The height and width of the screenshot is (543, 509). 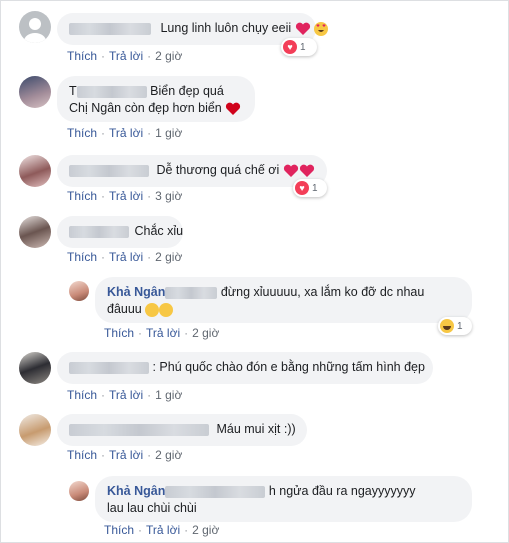 What do you see at coordinates (455, 326) in the screenshot?
I see `reaction-count: 1` at bounding box center [455, 326].